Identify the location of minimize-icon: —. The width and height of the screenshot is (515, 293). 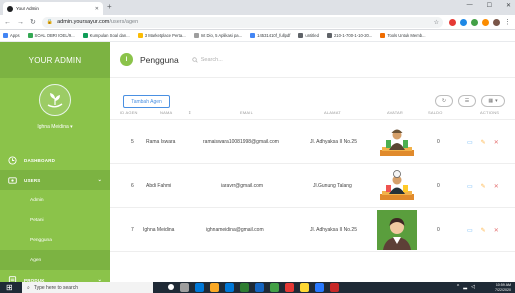
(470, 5).